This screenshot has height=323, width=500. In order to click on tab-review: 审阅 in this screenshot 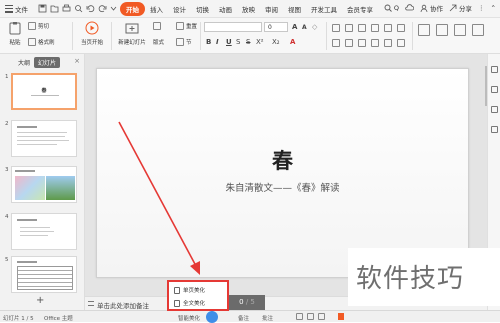, I will do `click(271, 9)`.